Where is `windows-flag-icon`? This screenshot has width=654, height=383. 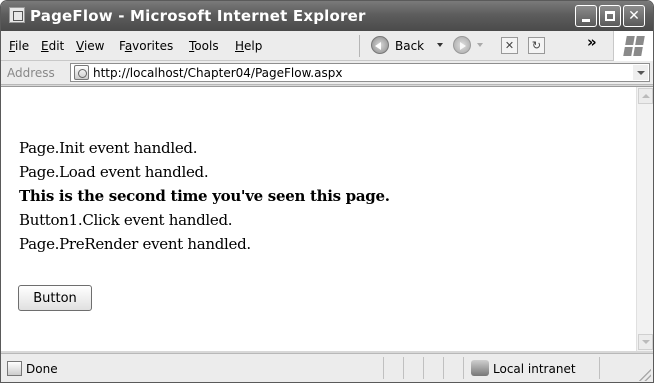 windows-flag-icon is located at coordinates (634, 46).